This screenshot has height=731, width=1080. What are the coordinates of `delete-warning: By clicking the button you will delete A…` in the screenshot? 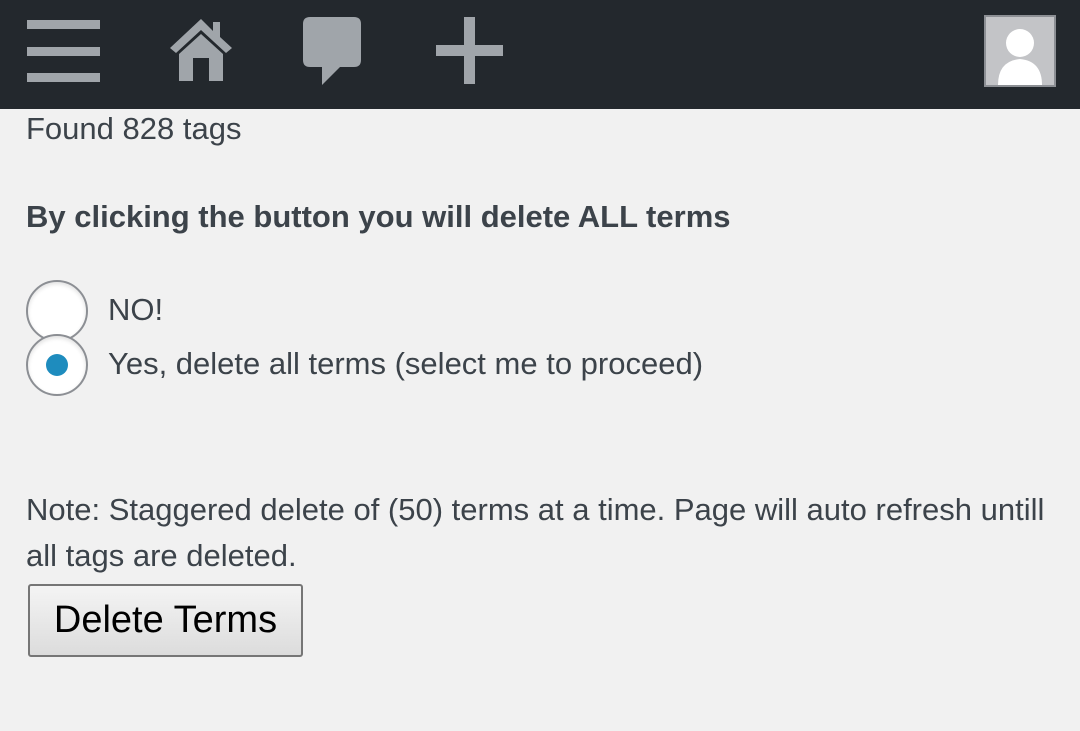 It's located at (378, 216).